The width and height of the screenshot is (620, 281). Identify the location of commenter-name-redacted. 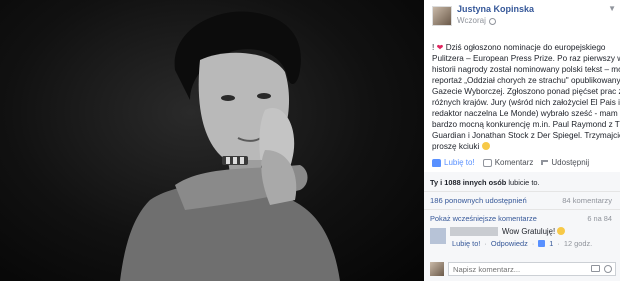
(474, 231).